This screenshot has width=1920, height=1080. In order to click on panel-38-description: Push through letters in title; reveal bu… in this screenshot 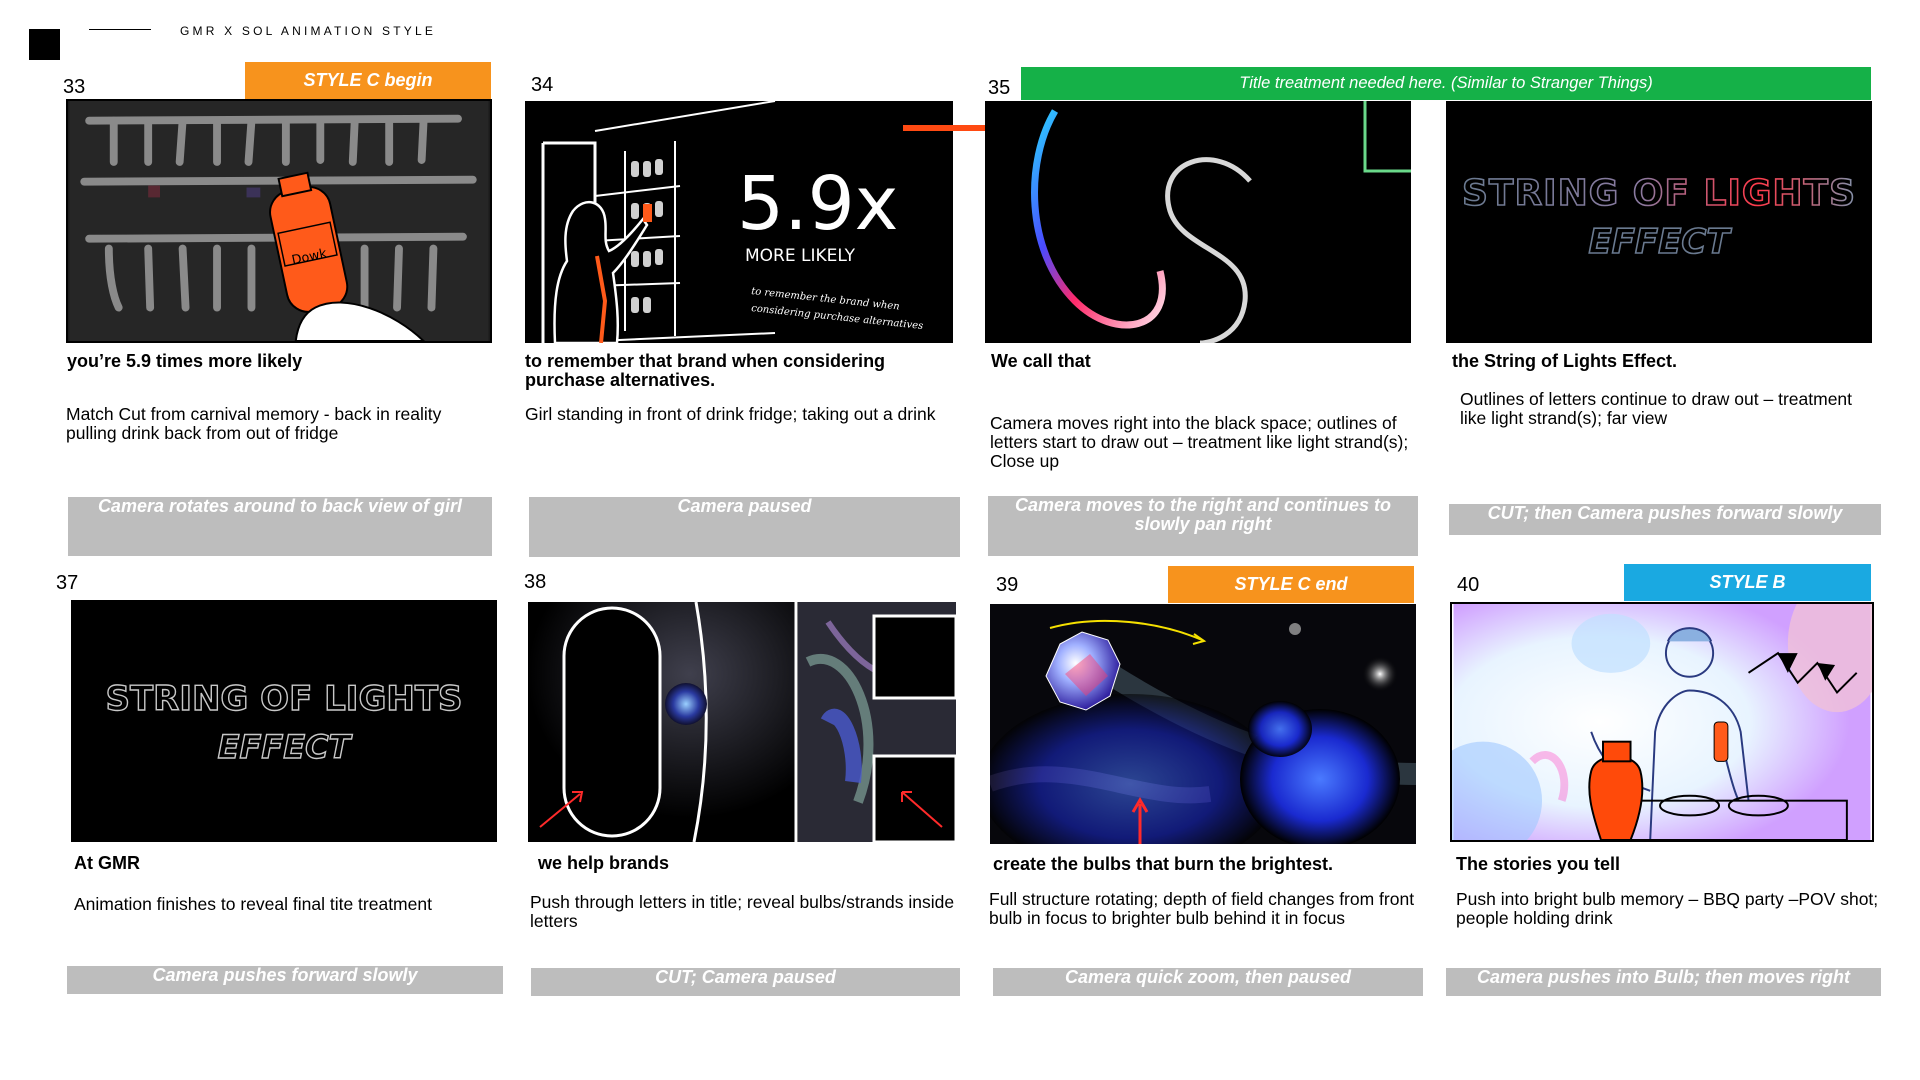, I will do `click(742, 911)`.